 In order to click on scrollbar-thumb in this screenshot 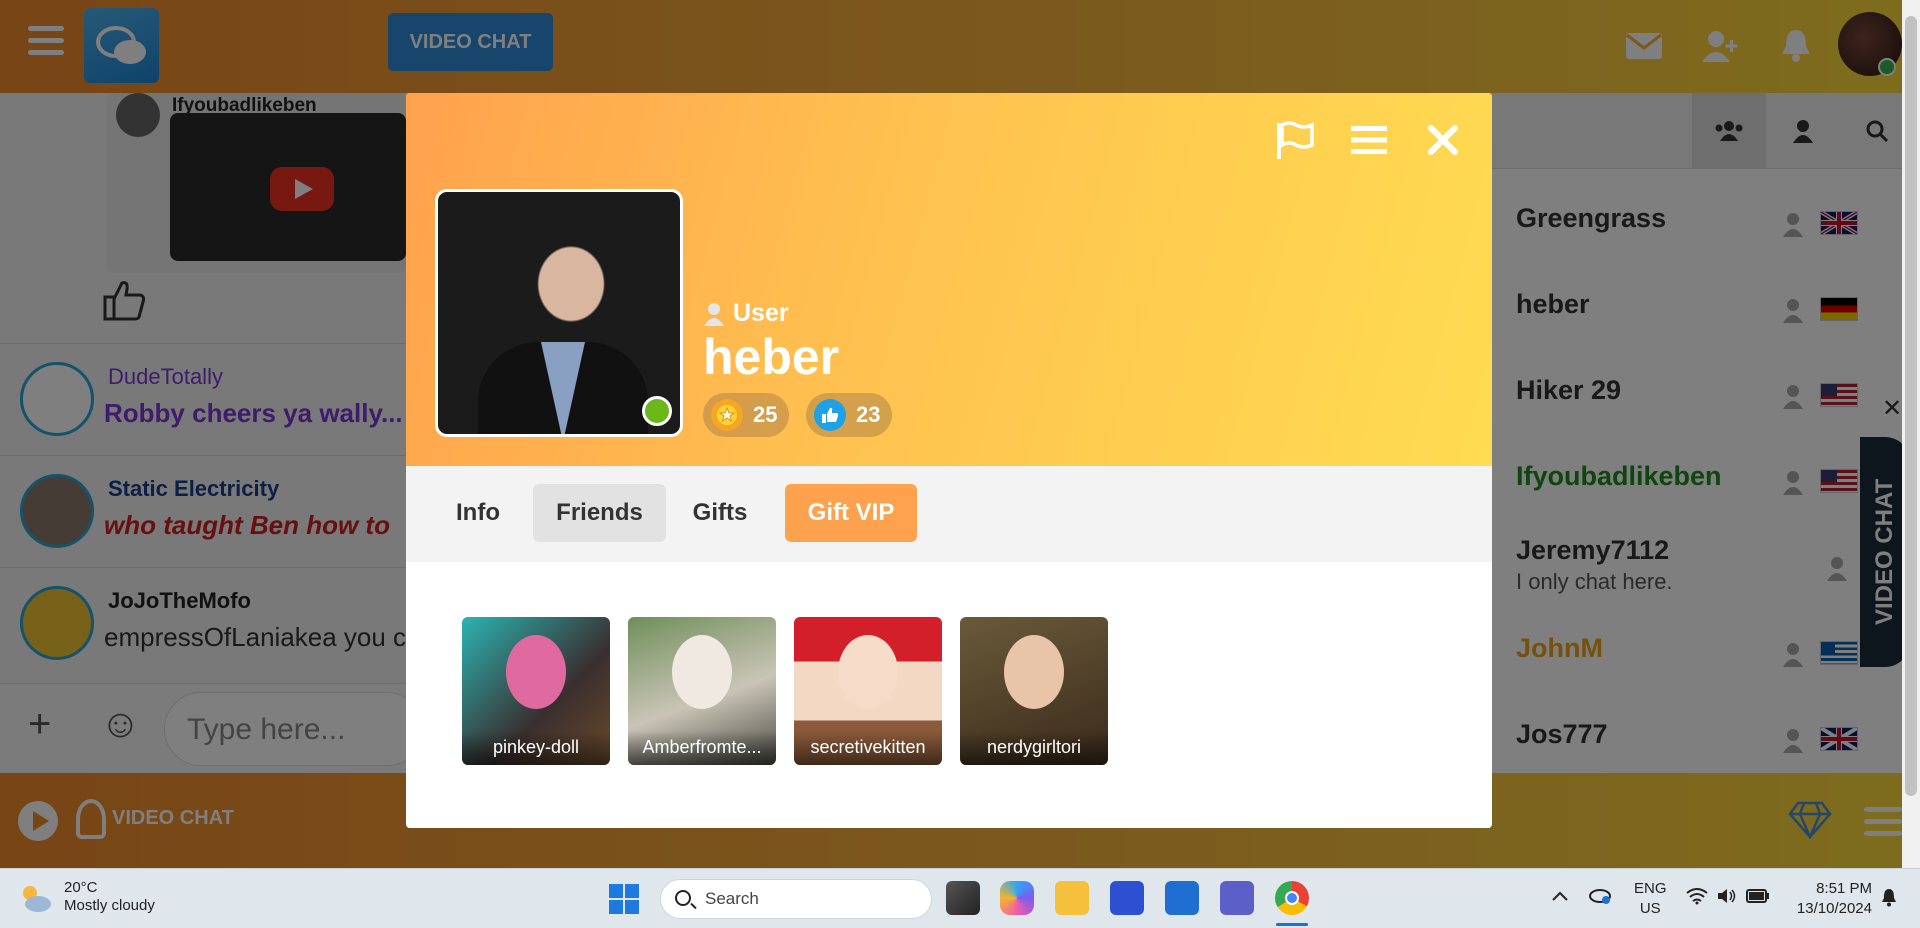, I will do `click(1911, 406)`.